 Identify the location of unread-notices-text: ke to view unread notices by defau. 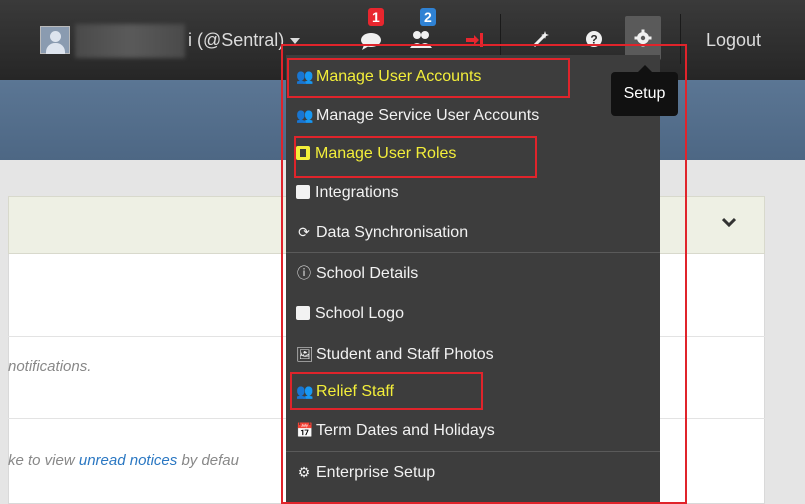
(123, 460).